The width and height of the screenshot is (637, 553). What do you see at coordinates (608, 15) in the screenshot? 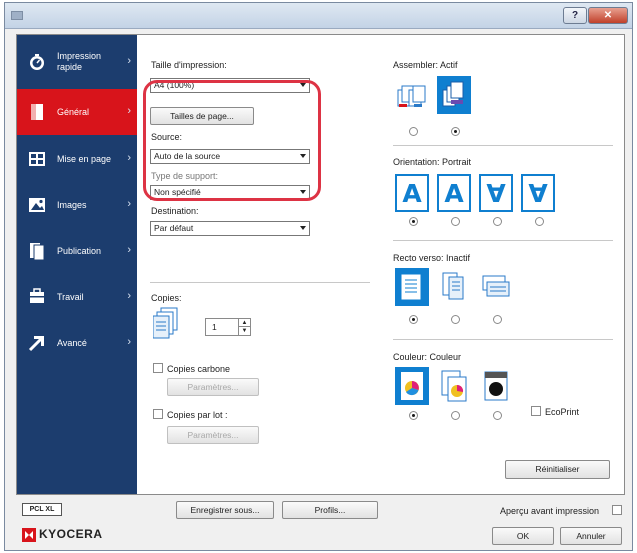
I see `close-button: ✕` at bounding box center [608, 15].